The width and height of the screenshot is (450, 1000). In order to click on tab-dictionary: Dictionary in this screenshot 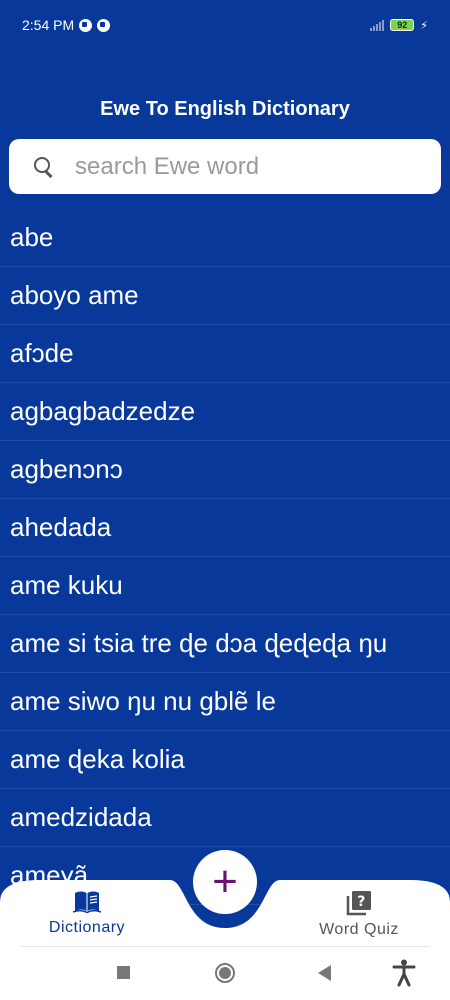, I will do `click(87, 913)`.